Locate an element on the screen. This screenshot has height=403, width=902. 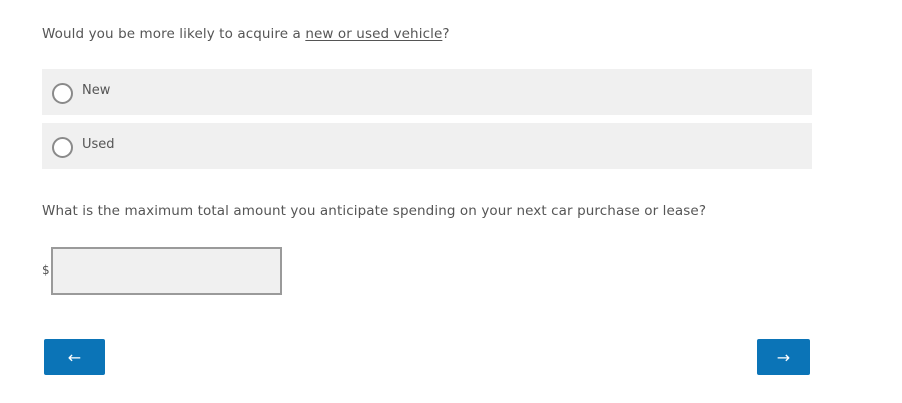
radio-new is located at coordinates (62, 93).